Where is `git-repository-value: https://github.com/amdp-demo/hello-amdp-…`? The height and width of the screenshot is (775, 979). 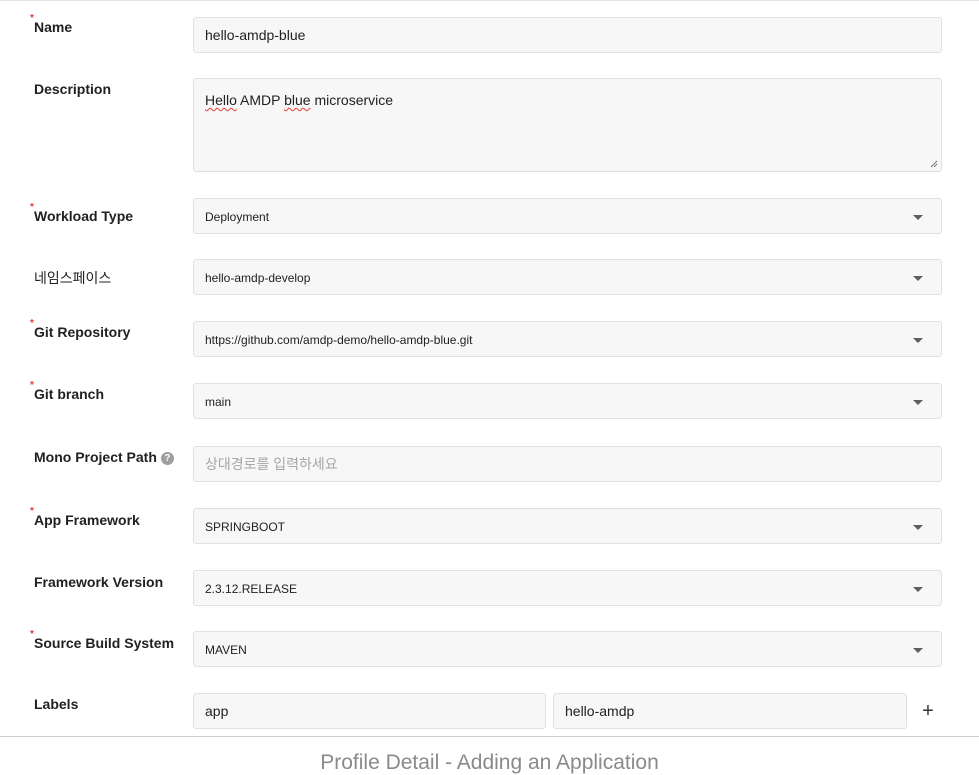 git-repository-value: https://github.com/amdp-demo/hello-amdp-… is located at coordinates (339, 340).